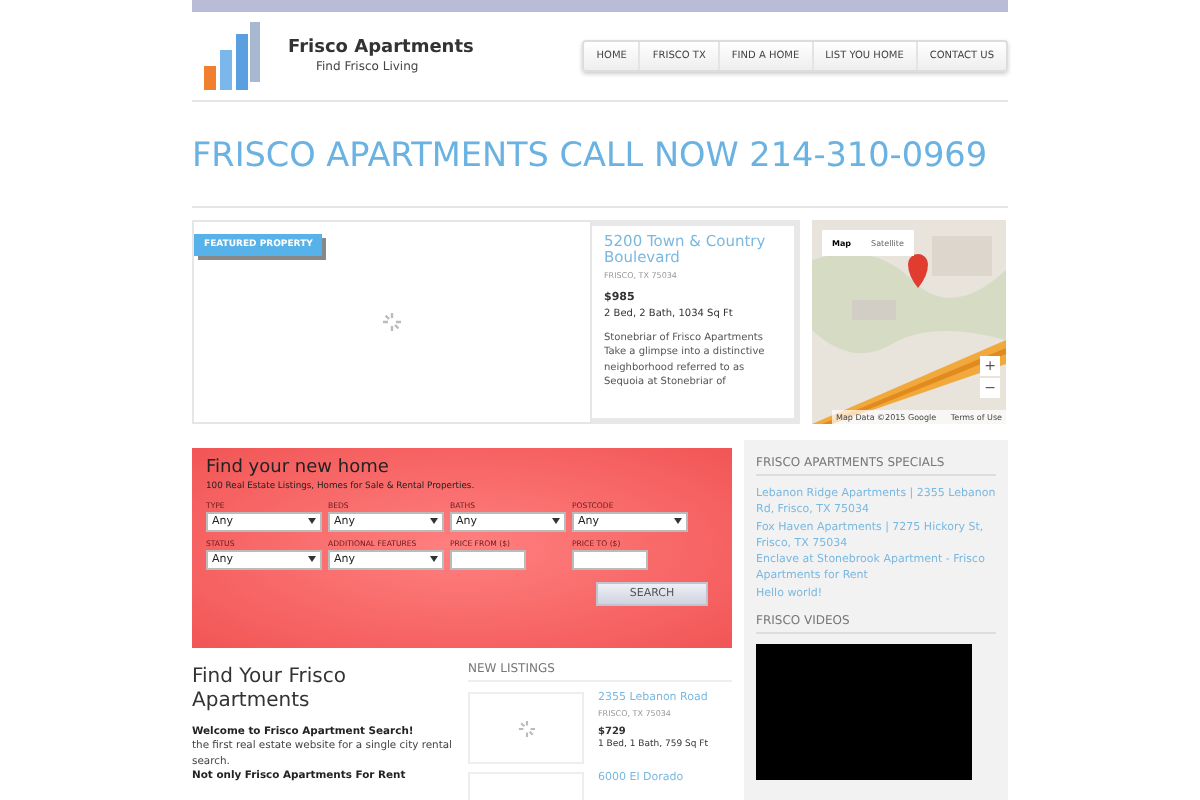  Describe the element at coordinates (232, 56) in the screenshot. I see `bar-chart-logo-icon` at that location.